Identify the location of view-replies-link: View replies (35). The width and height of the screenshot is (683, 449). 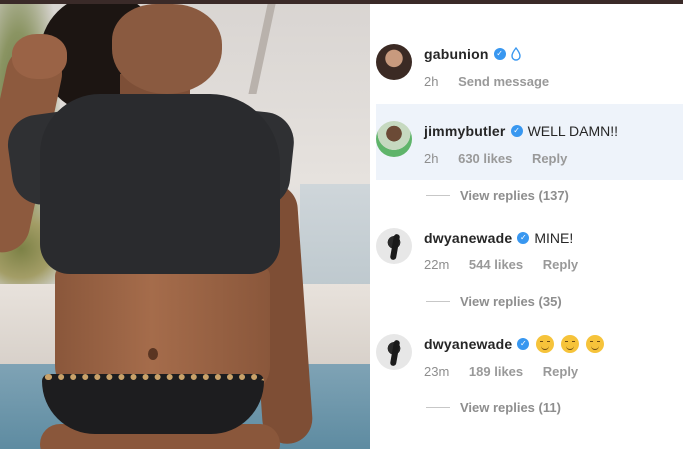
(494, 301).